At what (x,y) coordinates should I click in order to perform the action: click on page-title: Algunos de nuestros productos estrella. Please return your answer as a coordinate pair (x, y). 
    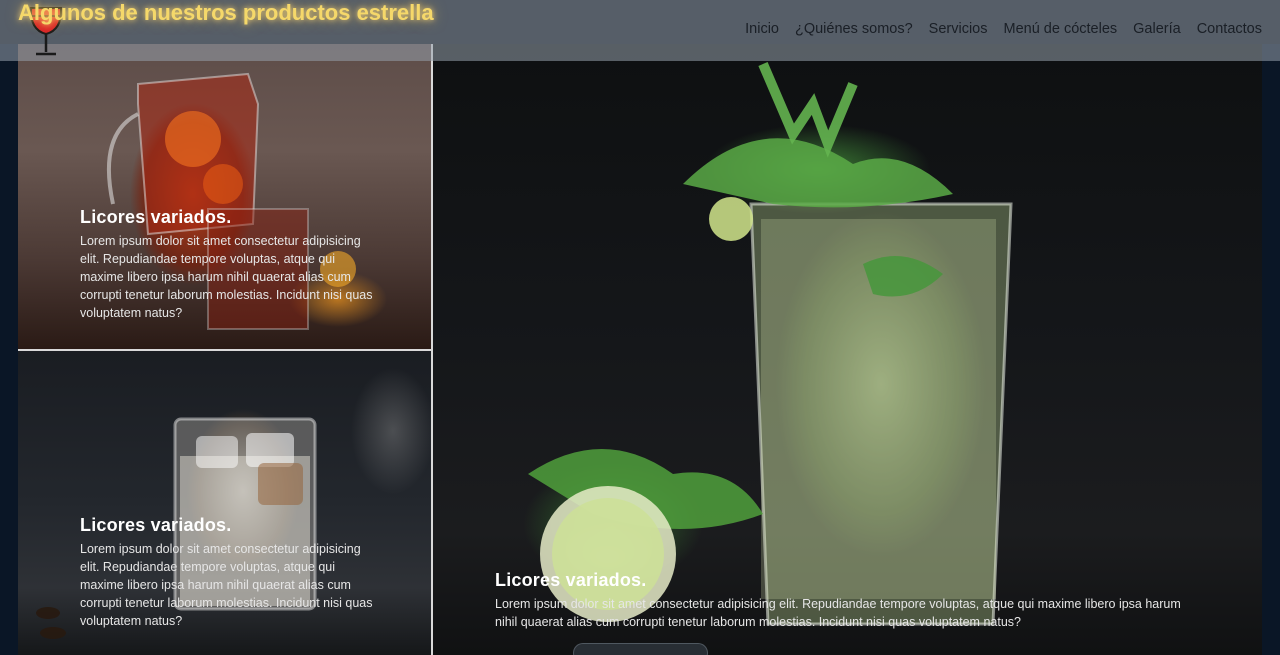
    Looking at the image, I should click on (226, 12).